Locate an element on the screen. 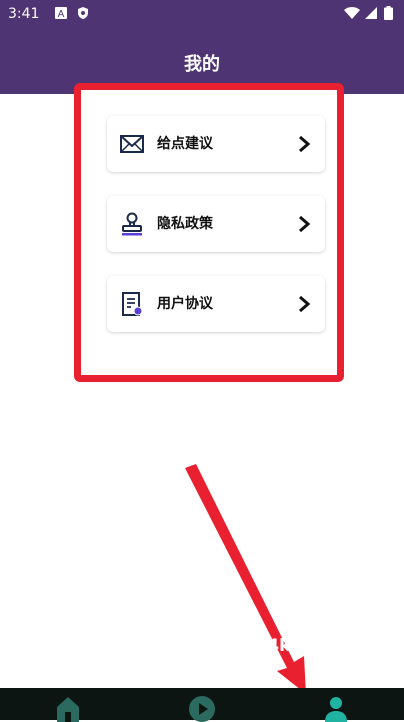 The image size is (404, 722). header: 3:41 A 我的 is located at coordinates (202, 47).